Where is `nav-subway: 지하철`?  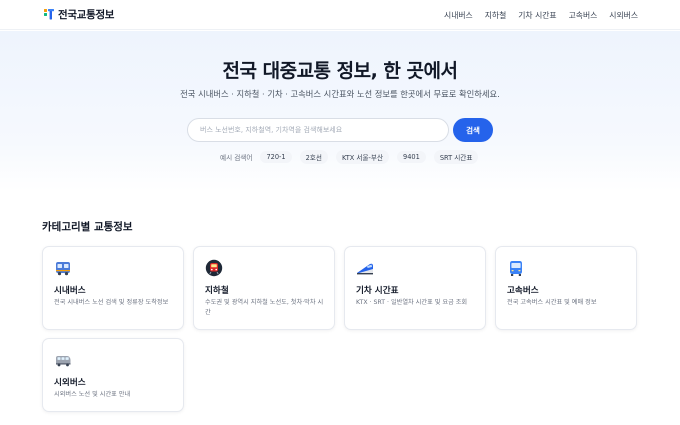 nav-subway: 지하철 is located at coordinates (496, 15).